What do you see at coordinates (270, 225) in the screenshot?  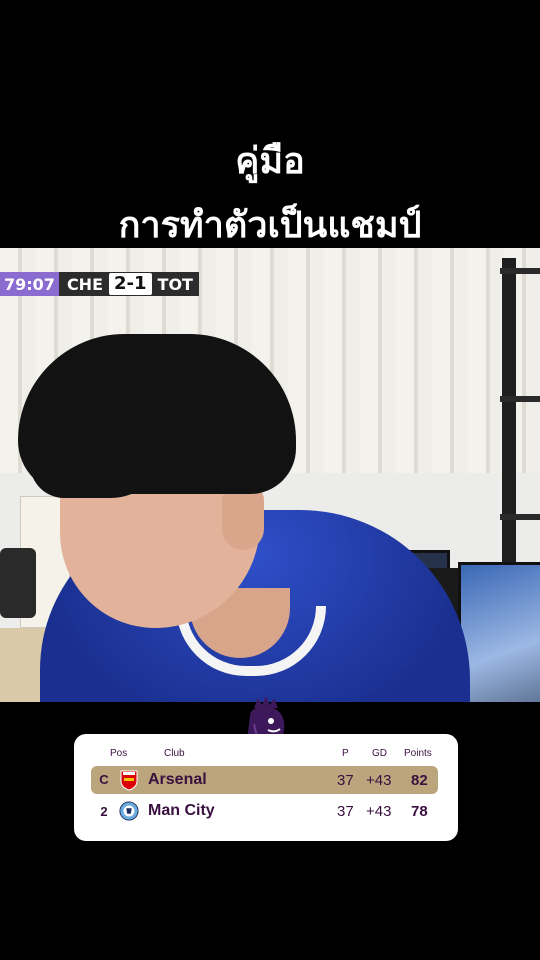 I see `headline-line-2: การทำตัวเป็นแชมป์` at bounding box center [270, 225].